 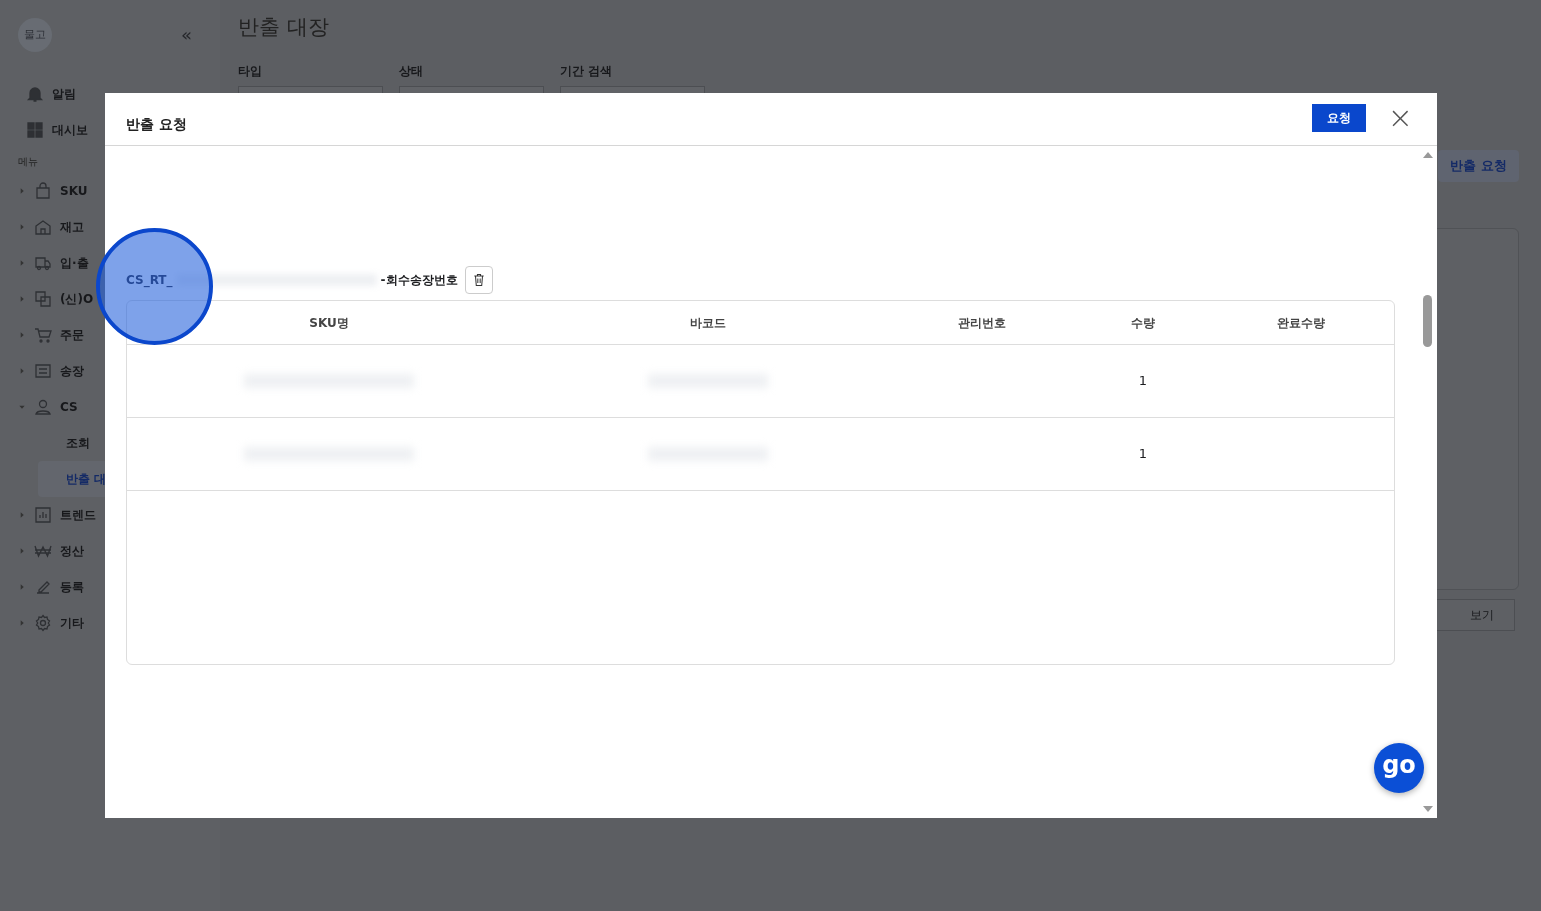 I want to click on chart-icon, so click(x=43, y=515).